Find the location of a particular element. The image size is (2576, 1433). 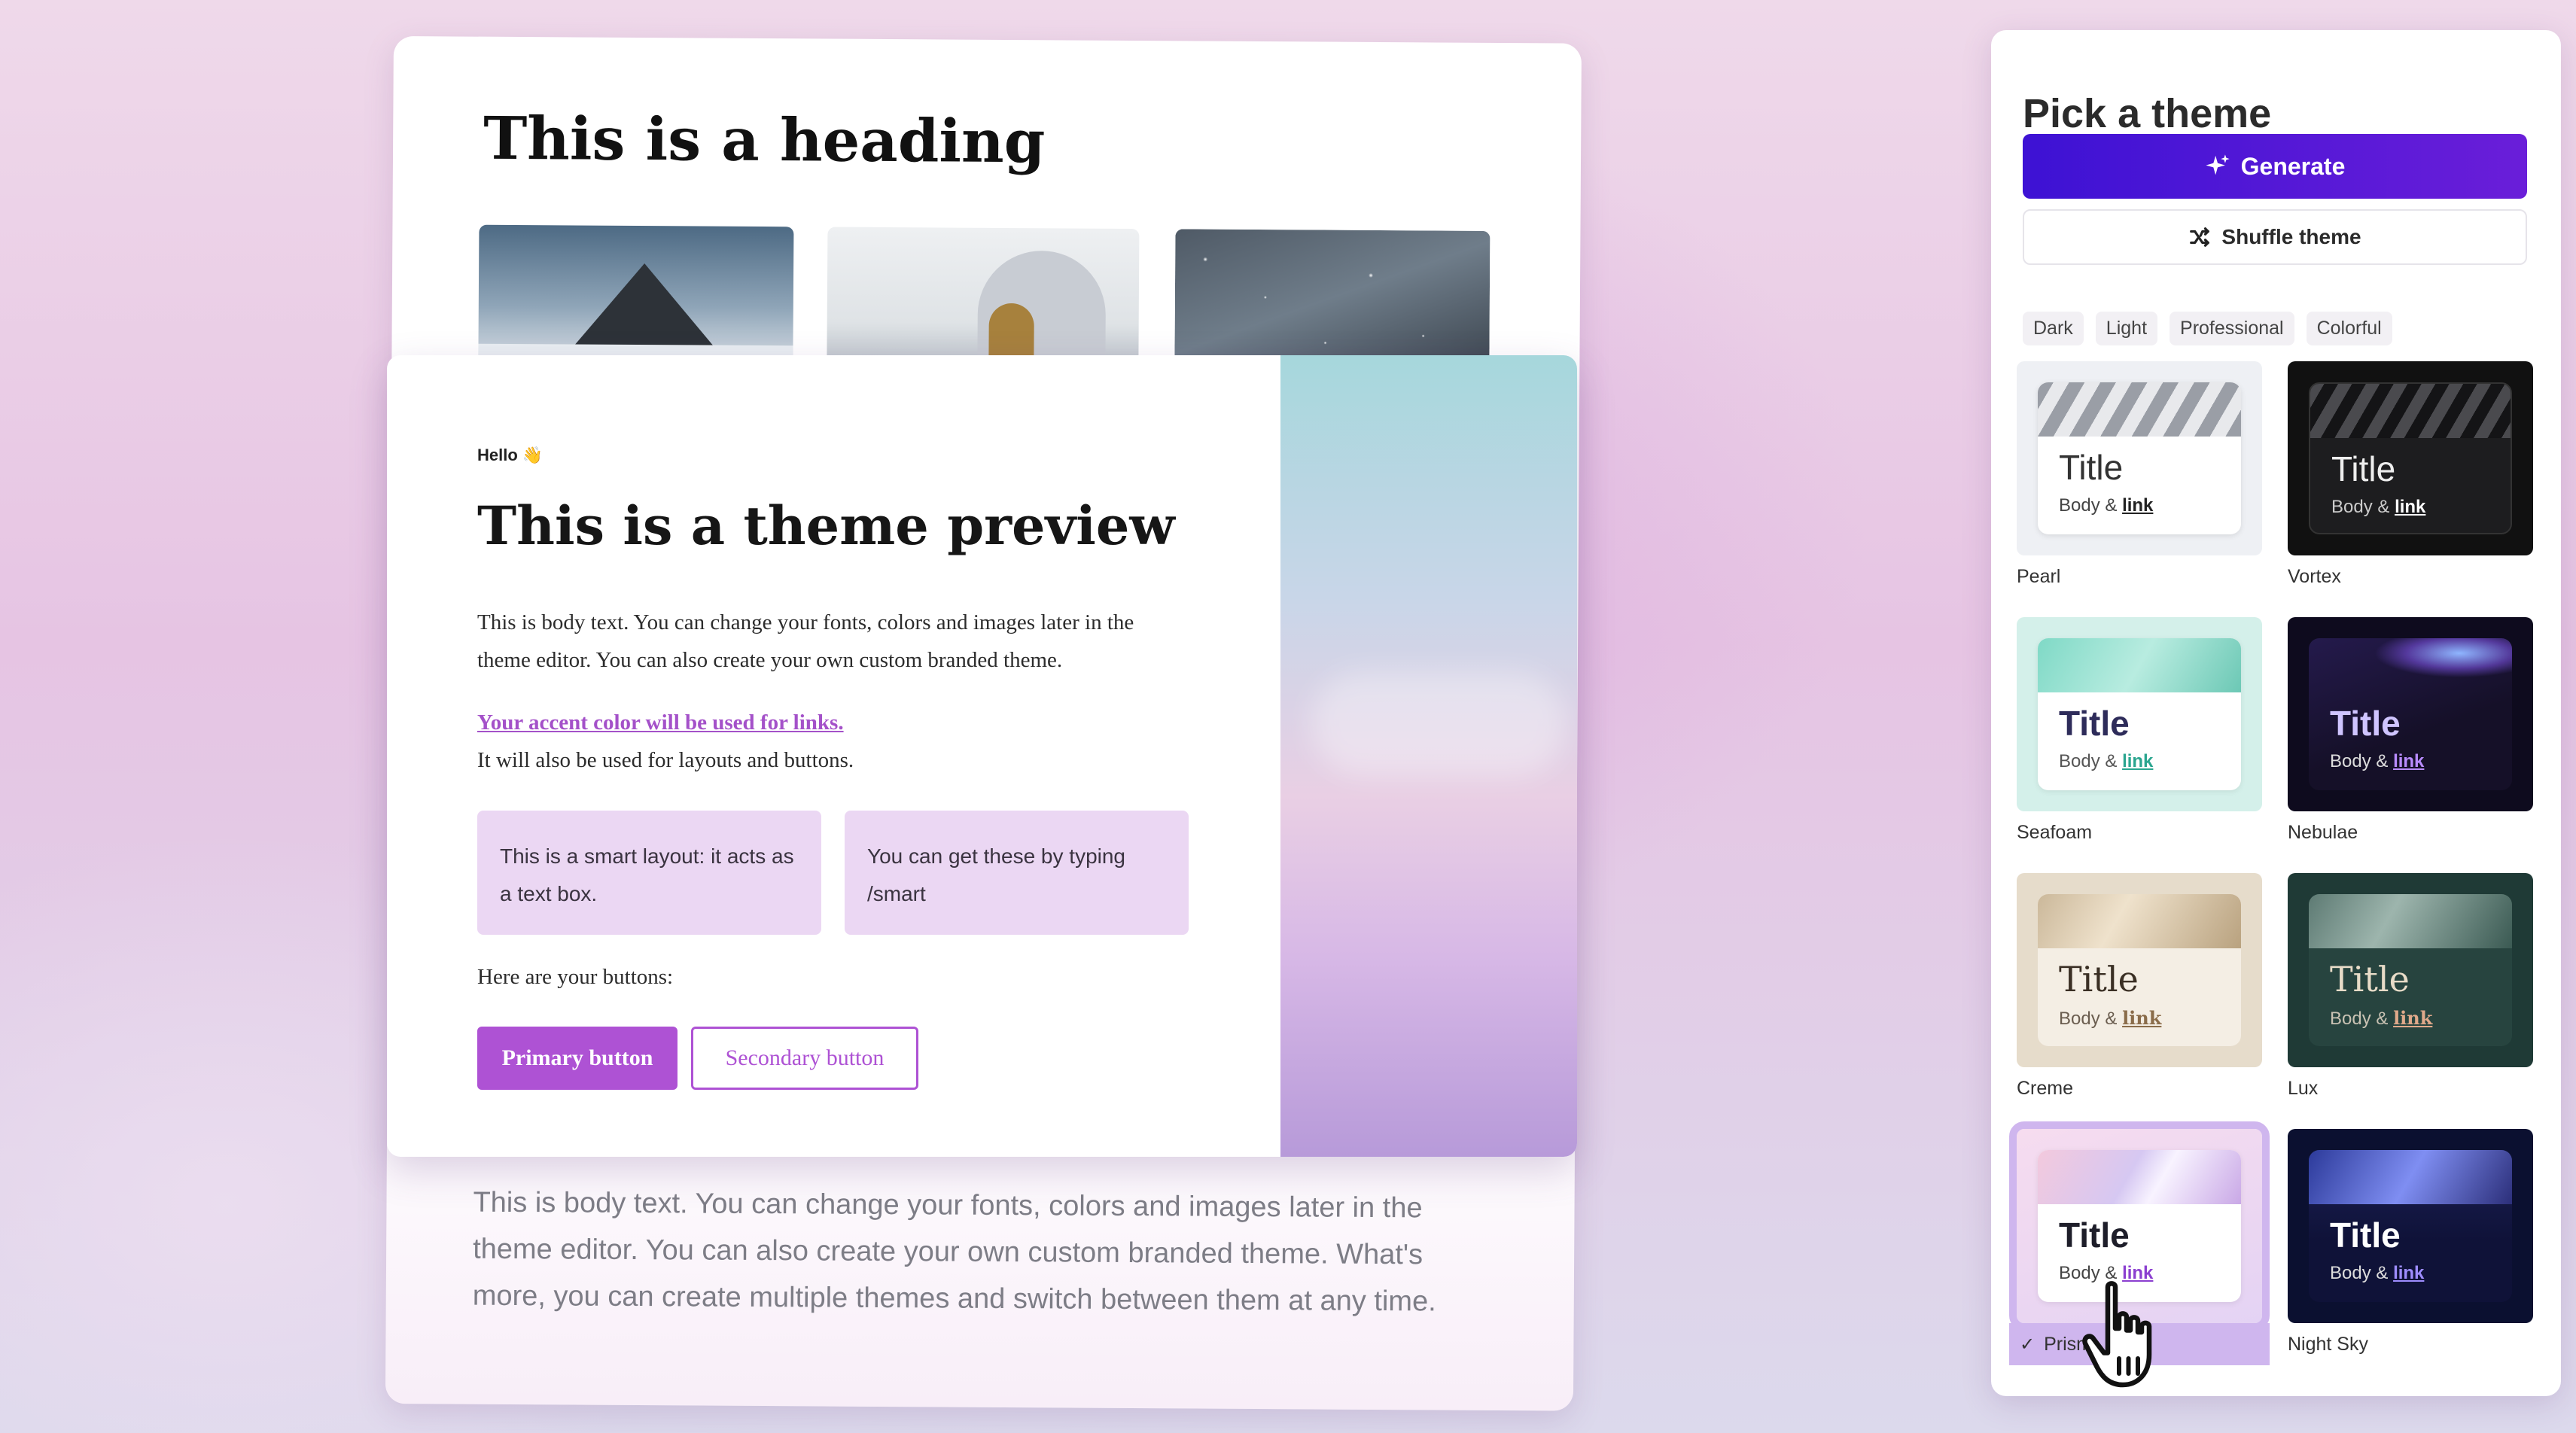

preview-title: This is a theme preview is located at coordinates (826, 525).